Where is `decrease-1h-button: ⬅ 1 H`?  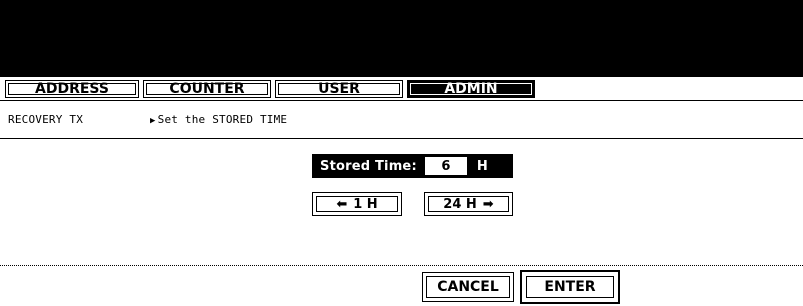
decrease-1h-button: ⬅ 1 H is located at coordinates (357, 204).